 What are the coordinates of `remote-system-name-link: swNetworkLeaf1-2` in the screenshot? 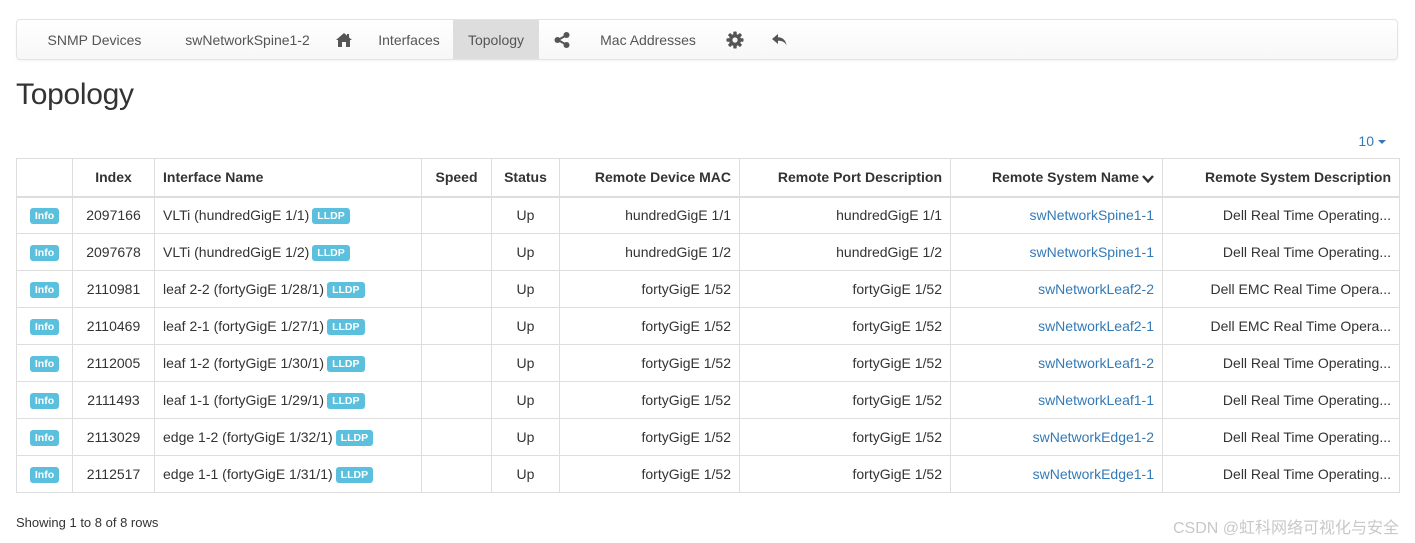 It's located at (1096, 363).